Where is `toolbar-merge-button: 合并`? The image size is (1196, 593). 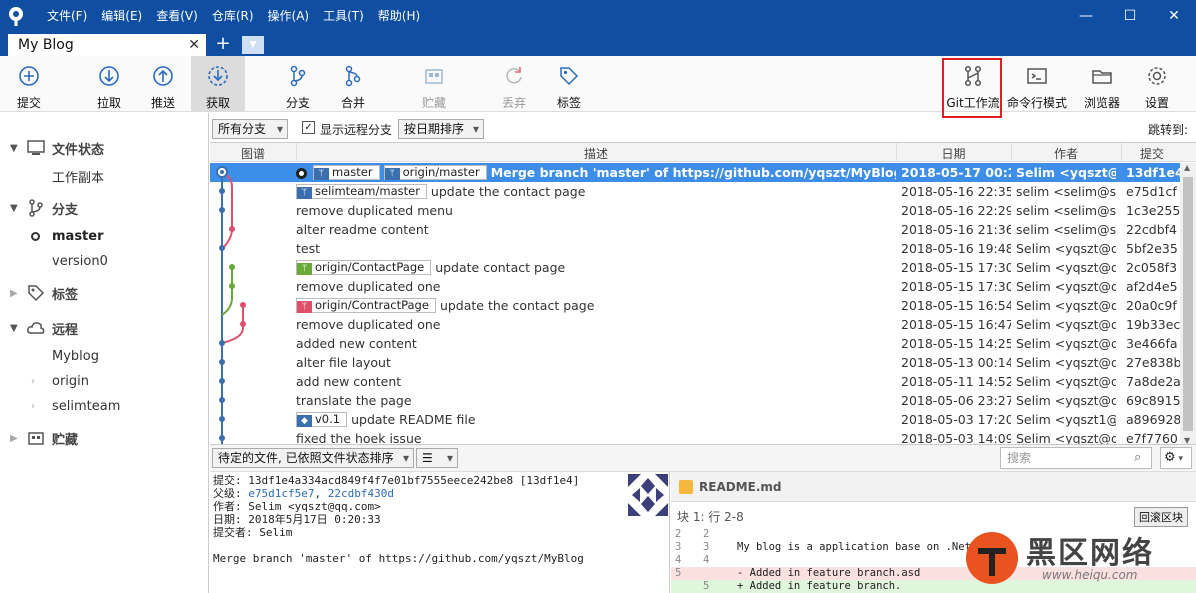 toolbar-merge-button: 合并 is located at coordinates (353, 84).